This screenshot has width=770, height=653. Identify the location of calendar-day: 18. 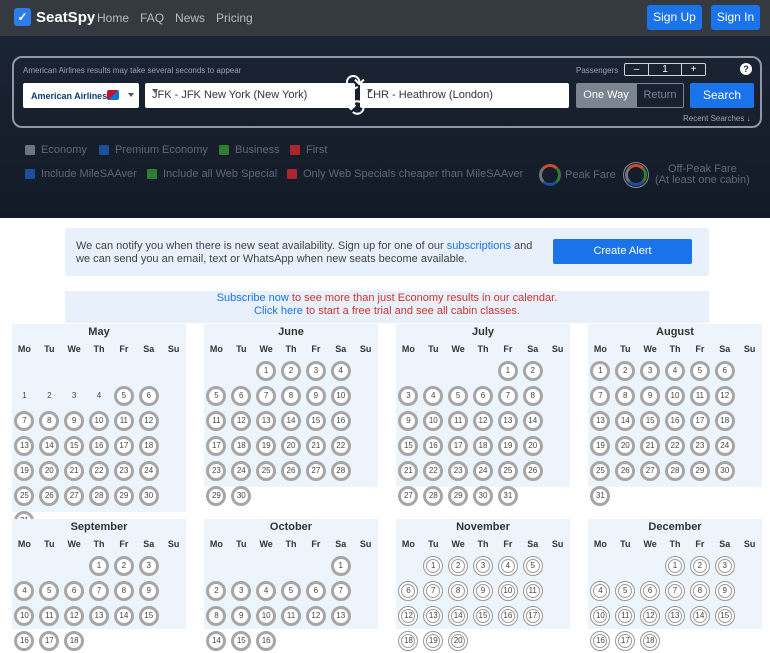
(724, 420).